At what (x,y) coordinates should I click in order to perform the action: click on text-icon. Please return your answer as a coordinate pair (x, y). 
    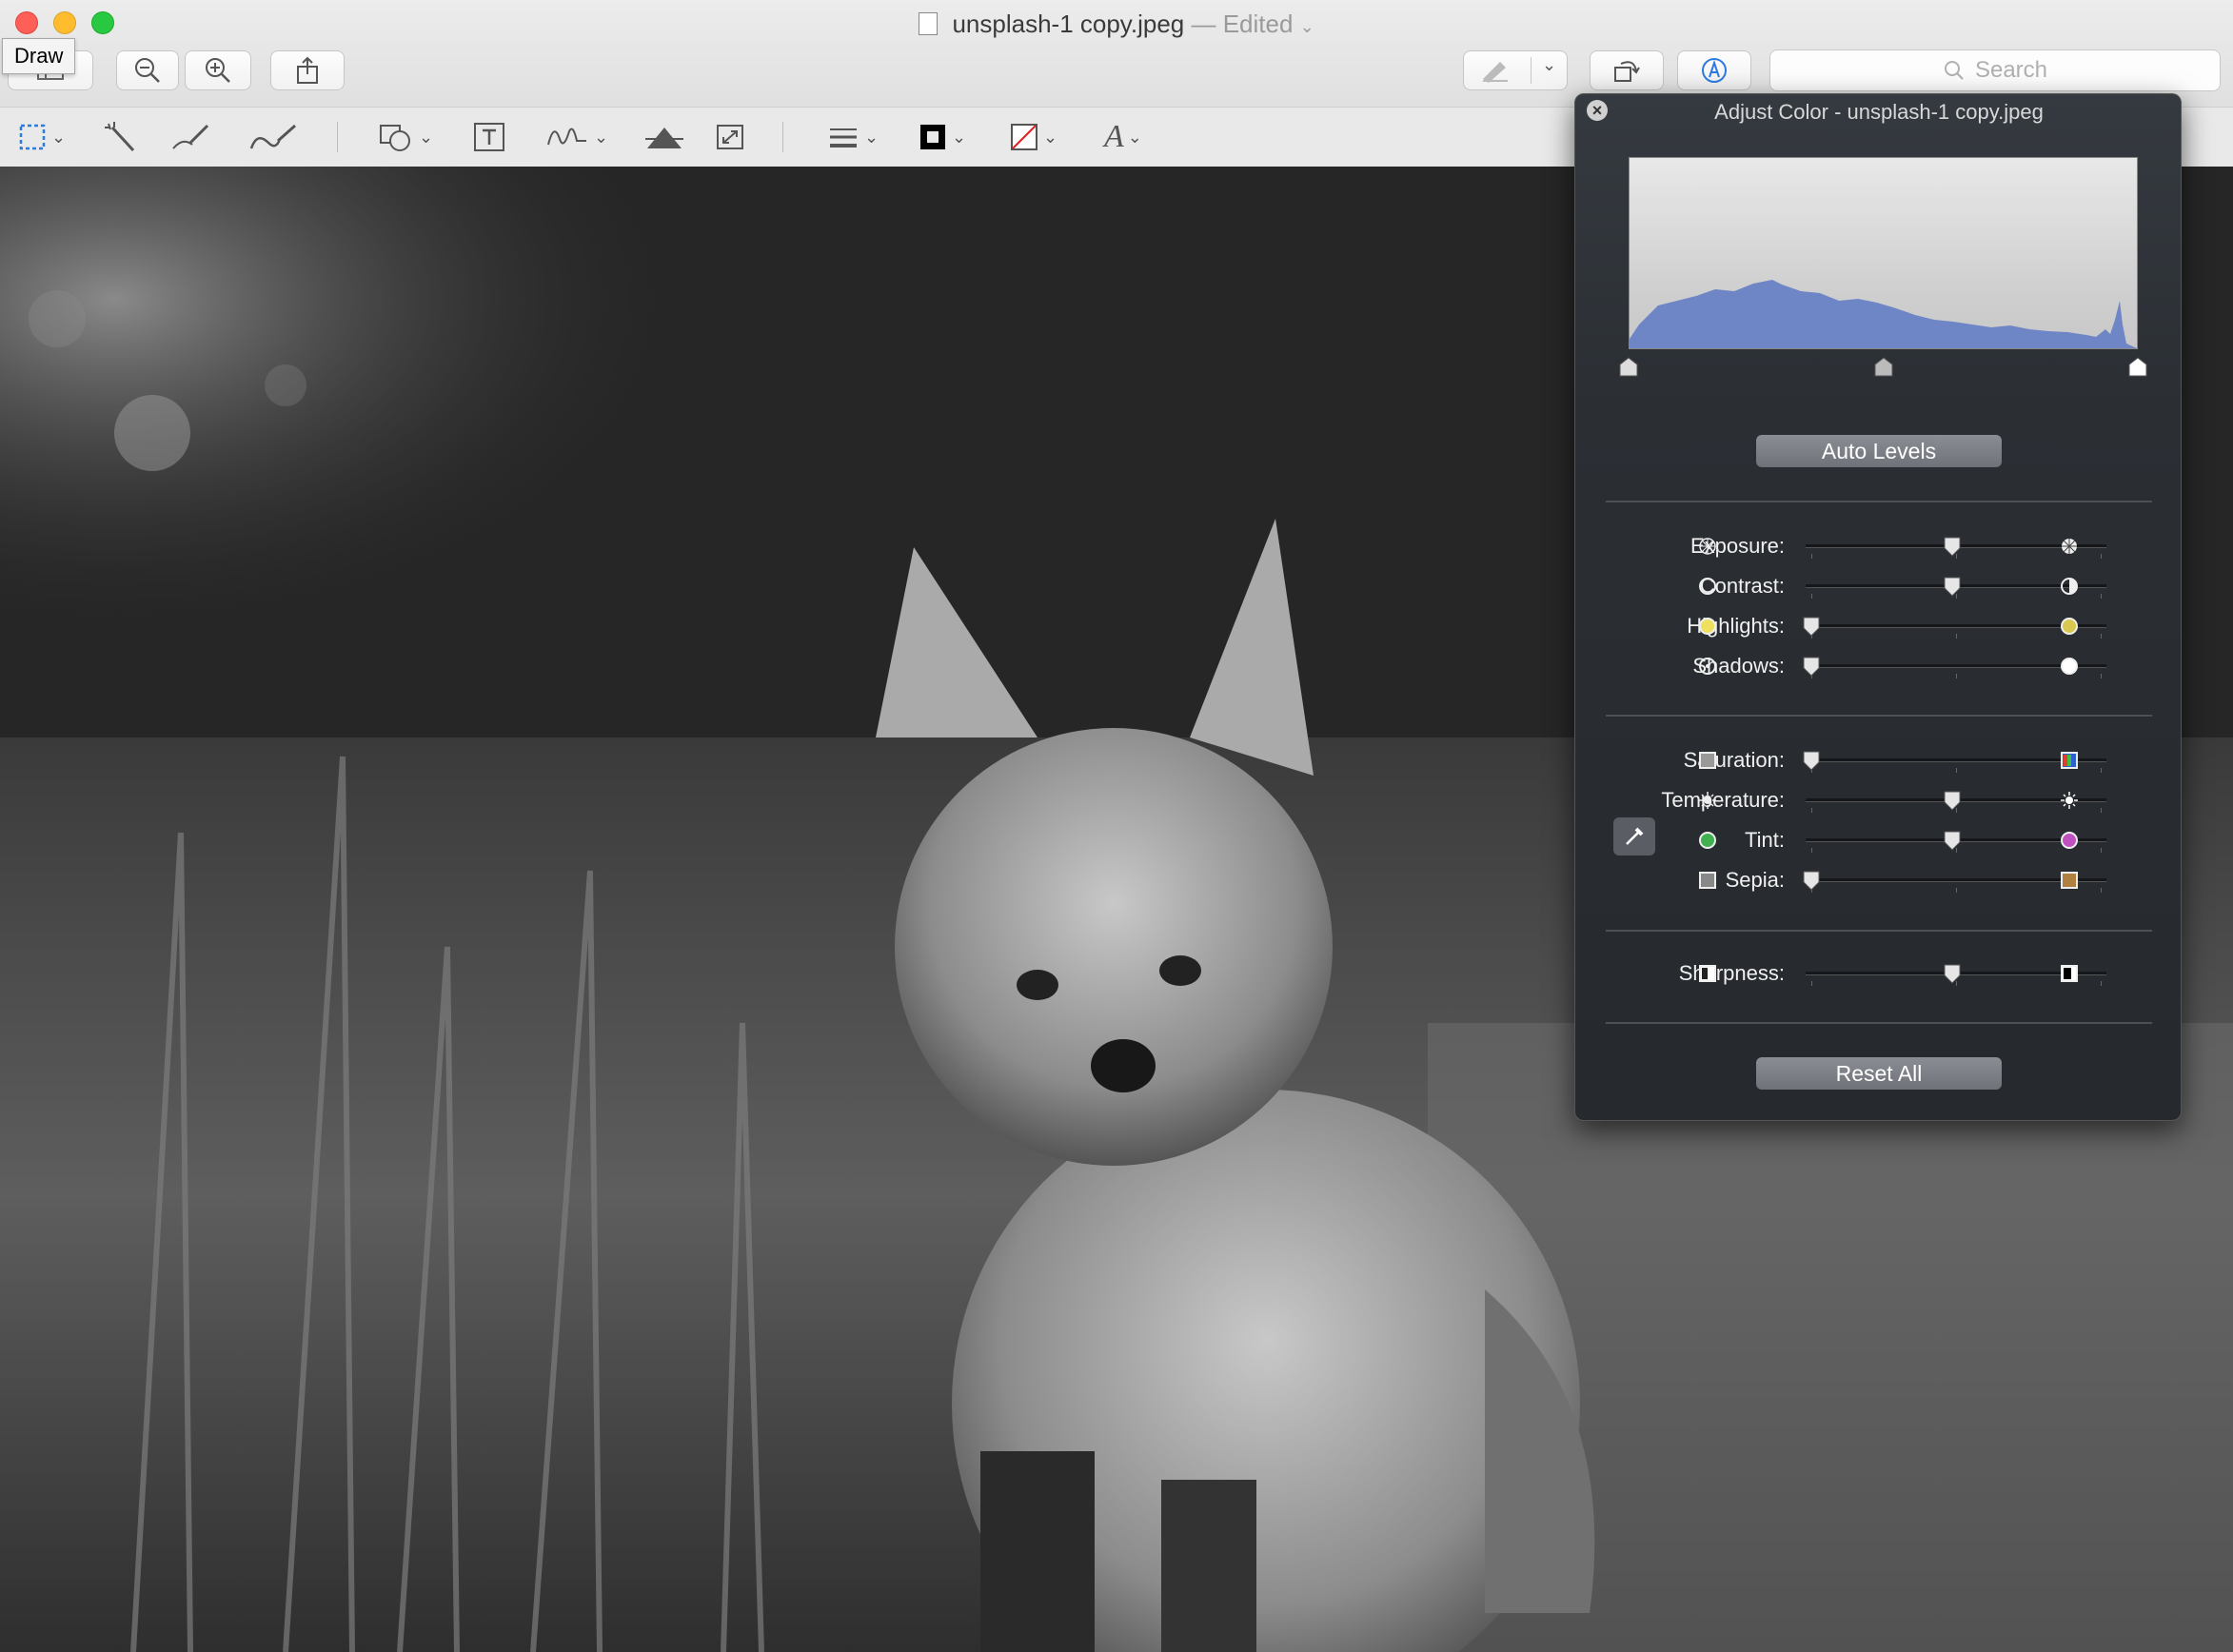
    Looking at the image, I should click on (489, 137).